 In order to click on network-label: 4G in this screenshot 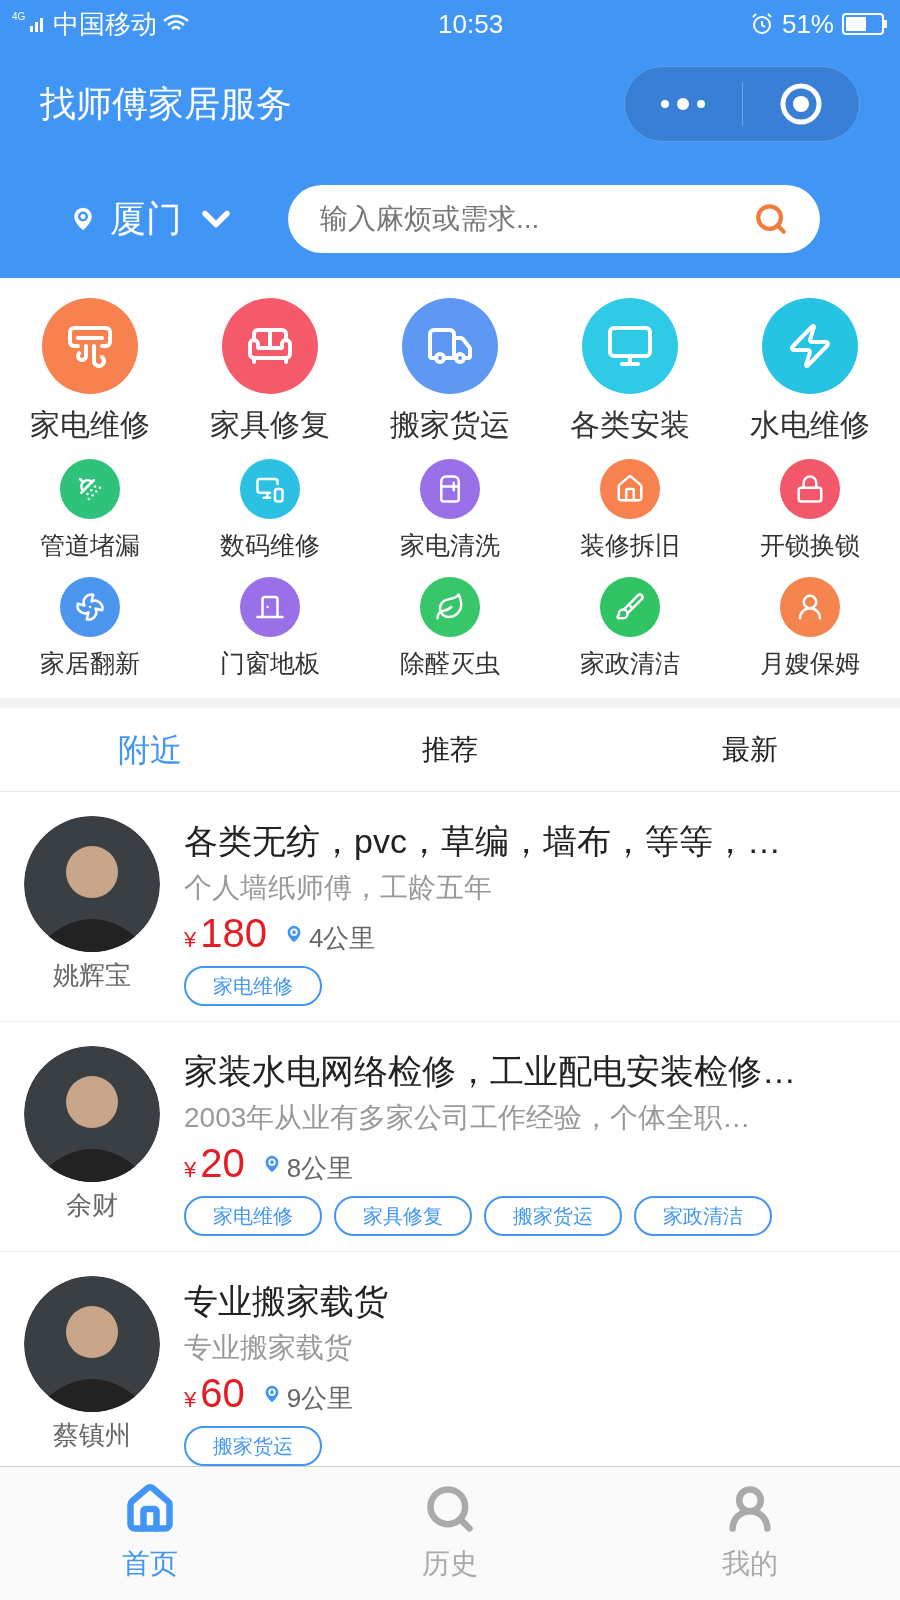, I will do `click(19, 16)`.